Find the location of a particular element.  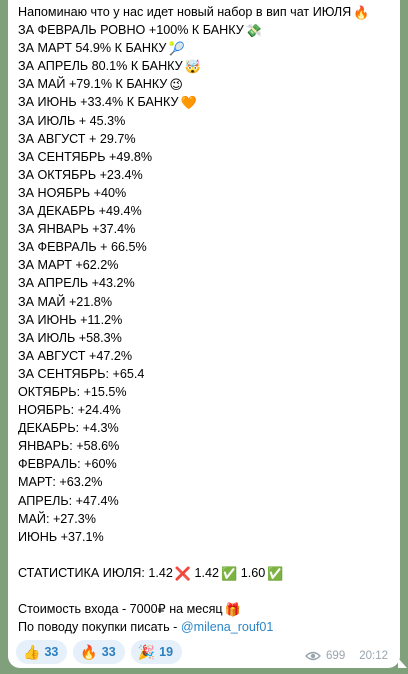

contact-prefix: По поводу покупки писать - is located at coordinates (99, 627).